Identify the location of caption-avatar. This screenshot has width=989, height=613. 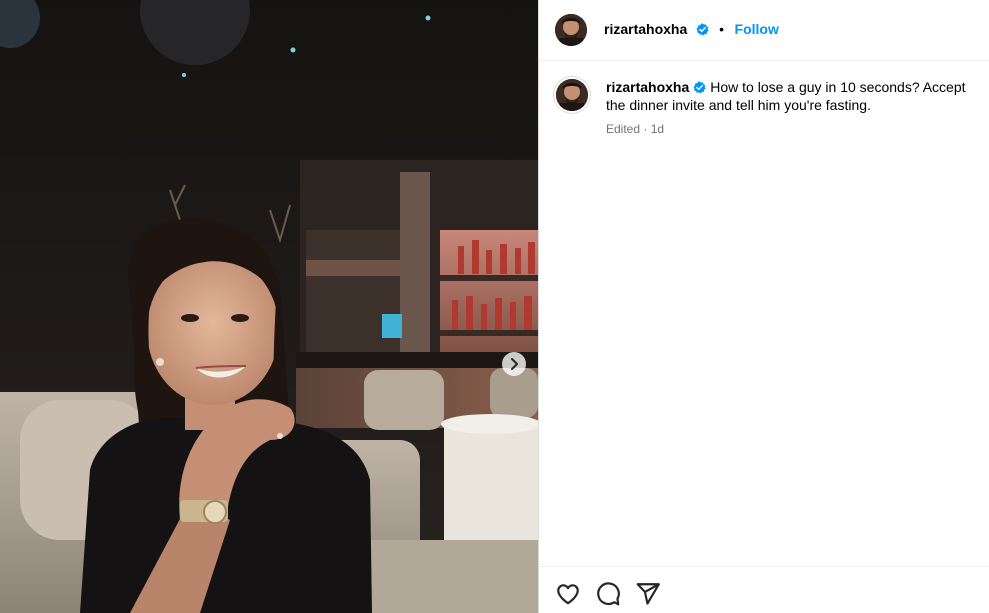
(572, 95).